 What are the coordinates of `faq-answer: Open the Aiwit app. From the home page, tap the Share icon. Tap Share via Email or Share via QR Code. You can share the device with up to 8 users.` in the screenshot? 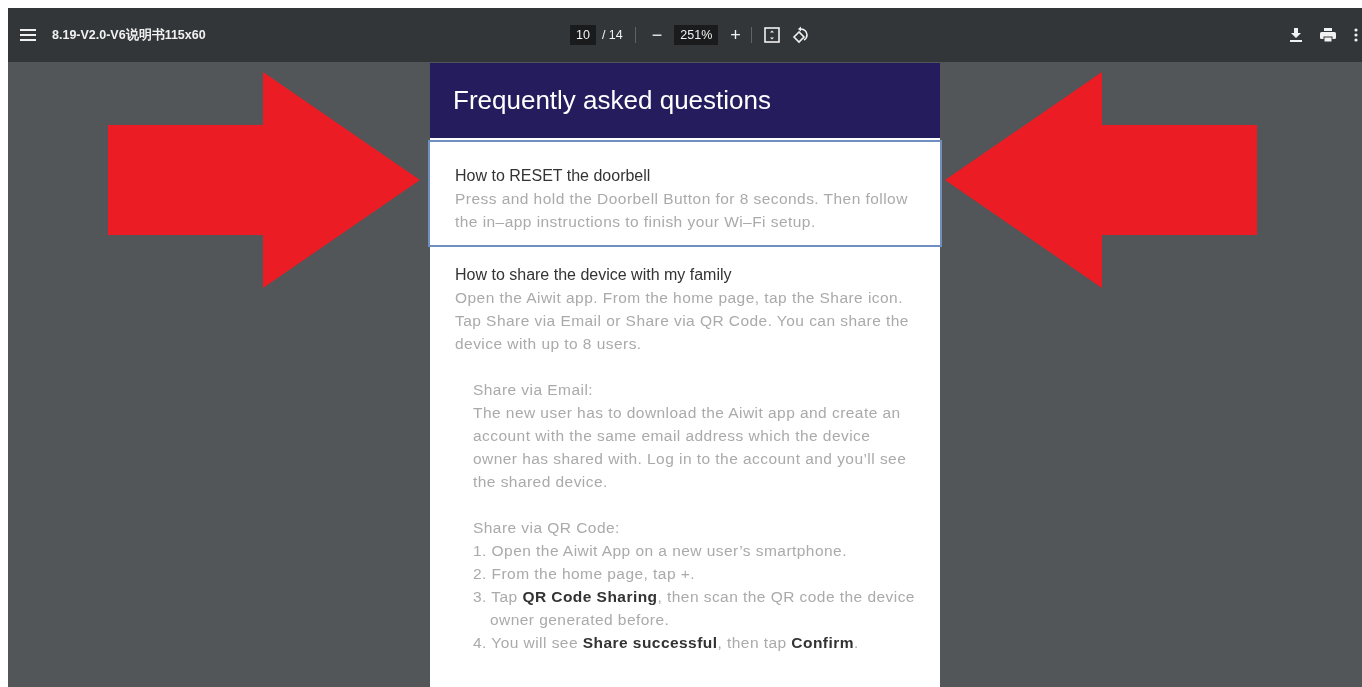 It's located at (682, 321).